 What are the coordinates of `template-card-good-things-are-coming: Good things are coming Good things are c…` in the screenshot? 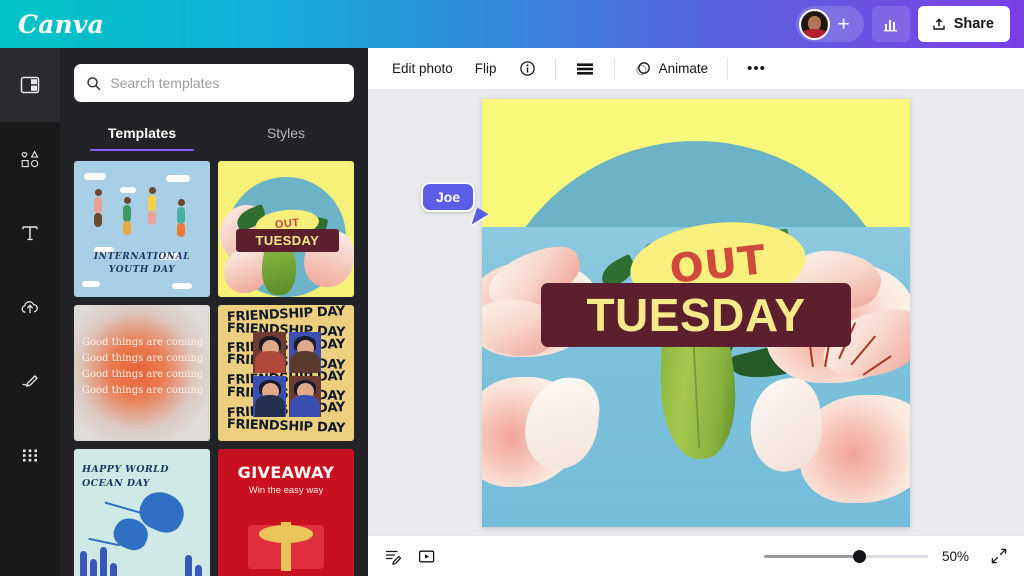 It's located at (142, 373).